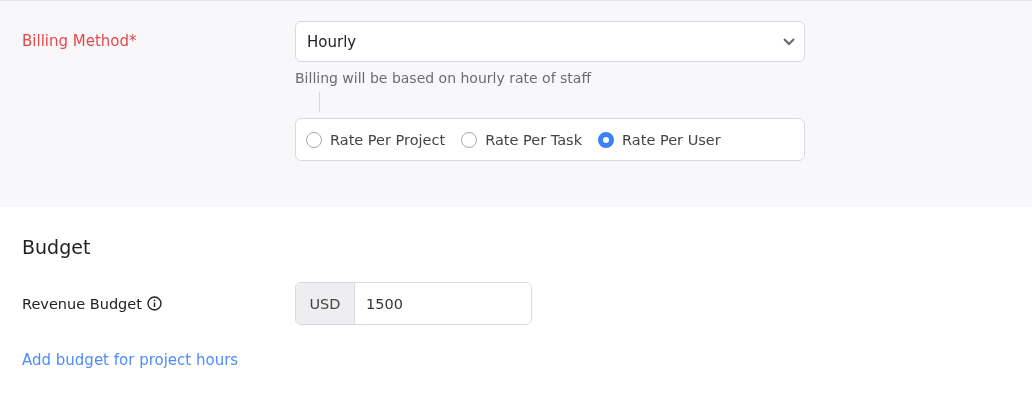 This screenshot has width=1032, height=408. I want to click on hint-text: Billing will be based on hourly rate of staff, so click(444, 78).